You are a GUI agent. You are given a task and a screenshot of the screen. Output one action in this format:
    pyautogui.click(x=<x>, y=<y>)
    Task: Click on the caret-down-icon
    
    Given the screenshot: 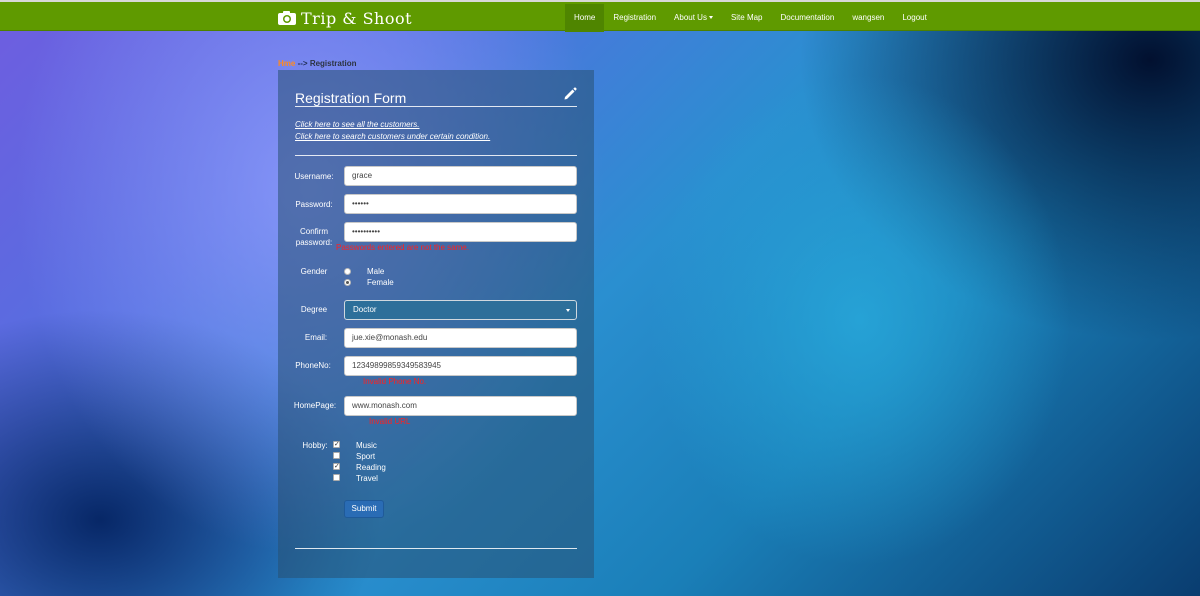 What is the action you would take?
    pyautogui.click(x=710, y=18)
    